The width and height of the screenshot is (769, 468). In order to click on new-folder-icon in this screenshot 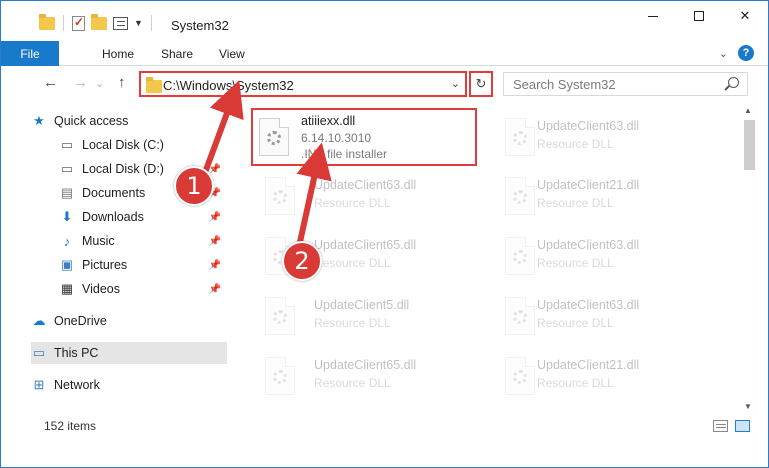, I will do `click(99, 21)`.